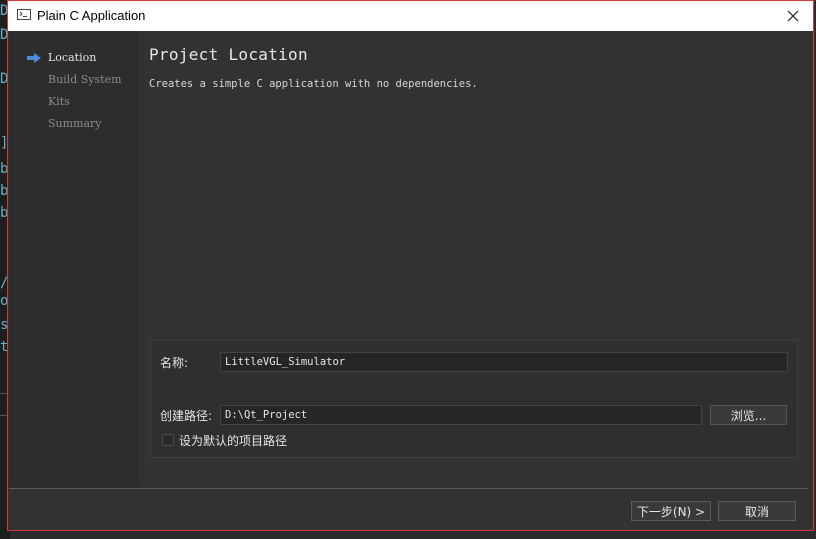 Image resolution: width=816 pixels, height=539 pixels. I want to click on wizard-steps-sidebar: Location Build System Kits Summary, so click(74, 259).